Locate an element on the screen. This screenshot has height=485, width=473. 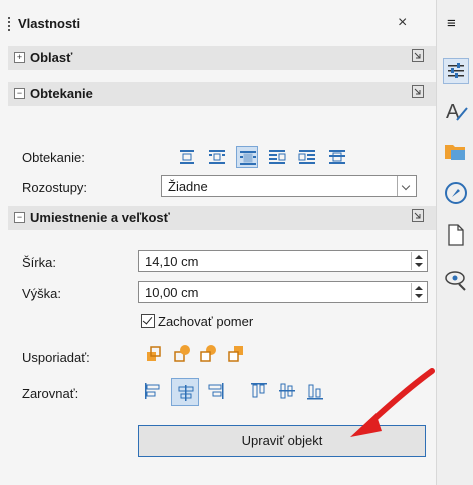
width-spinbox: 14,10 cm is located at coordinates (283, 261).